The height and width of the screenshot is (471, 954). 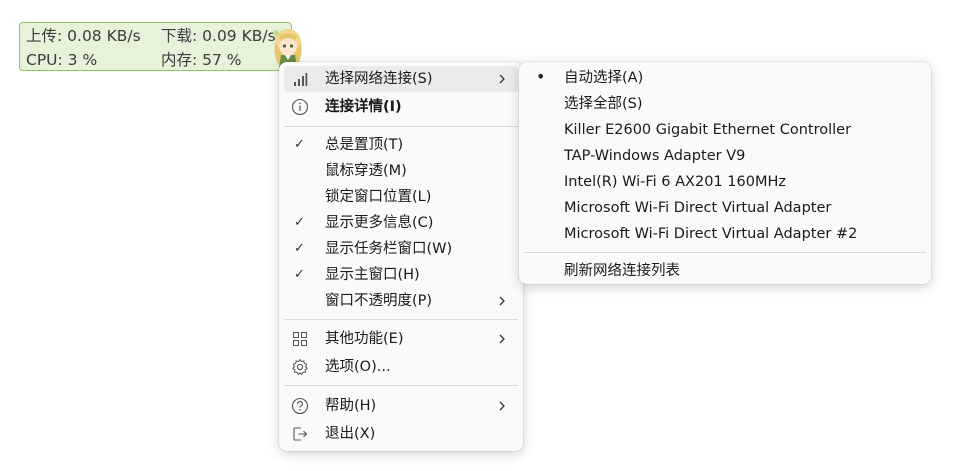 I want to click on menu-item-label: 选择网络连接(S), so click(x=379, y=79).